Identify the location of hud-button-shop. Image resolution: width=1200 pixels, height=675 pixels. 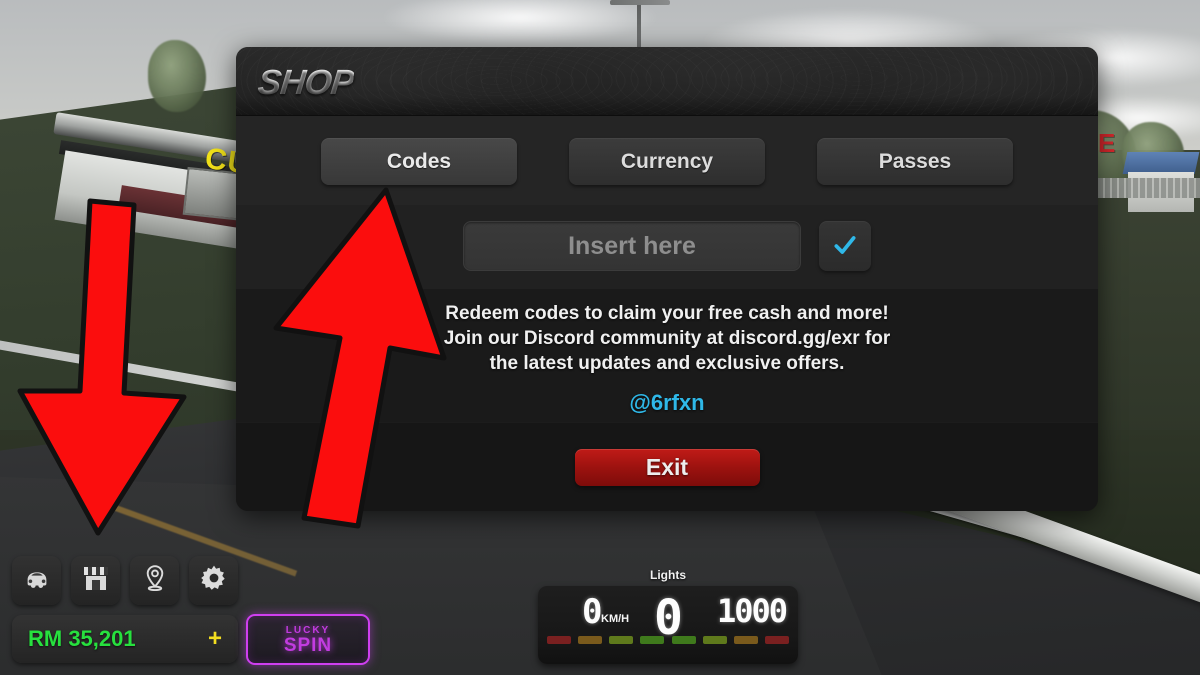
(95, 580).